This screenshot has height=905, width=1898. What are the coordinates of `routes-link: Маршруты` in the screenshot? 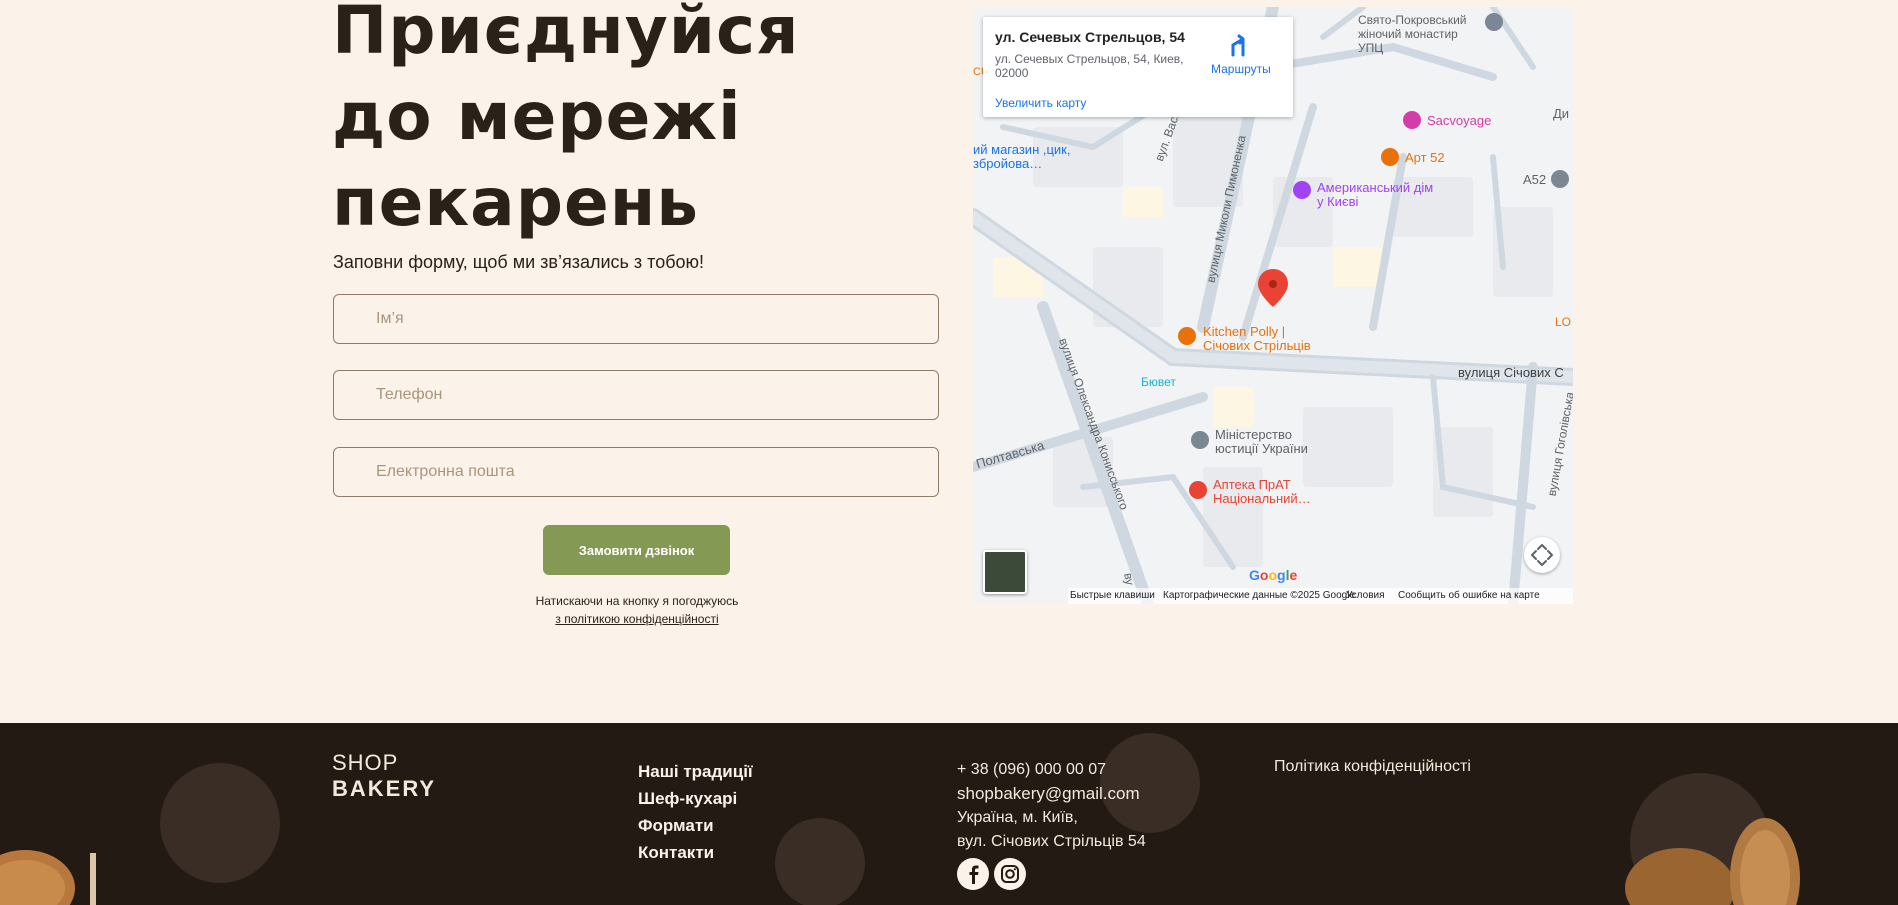 It's located at (1241, 69).